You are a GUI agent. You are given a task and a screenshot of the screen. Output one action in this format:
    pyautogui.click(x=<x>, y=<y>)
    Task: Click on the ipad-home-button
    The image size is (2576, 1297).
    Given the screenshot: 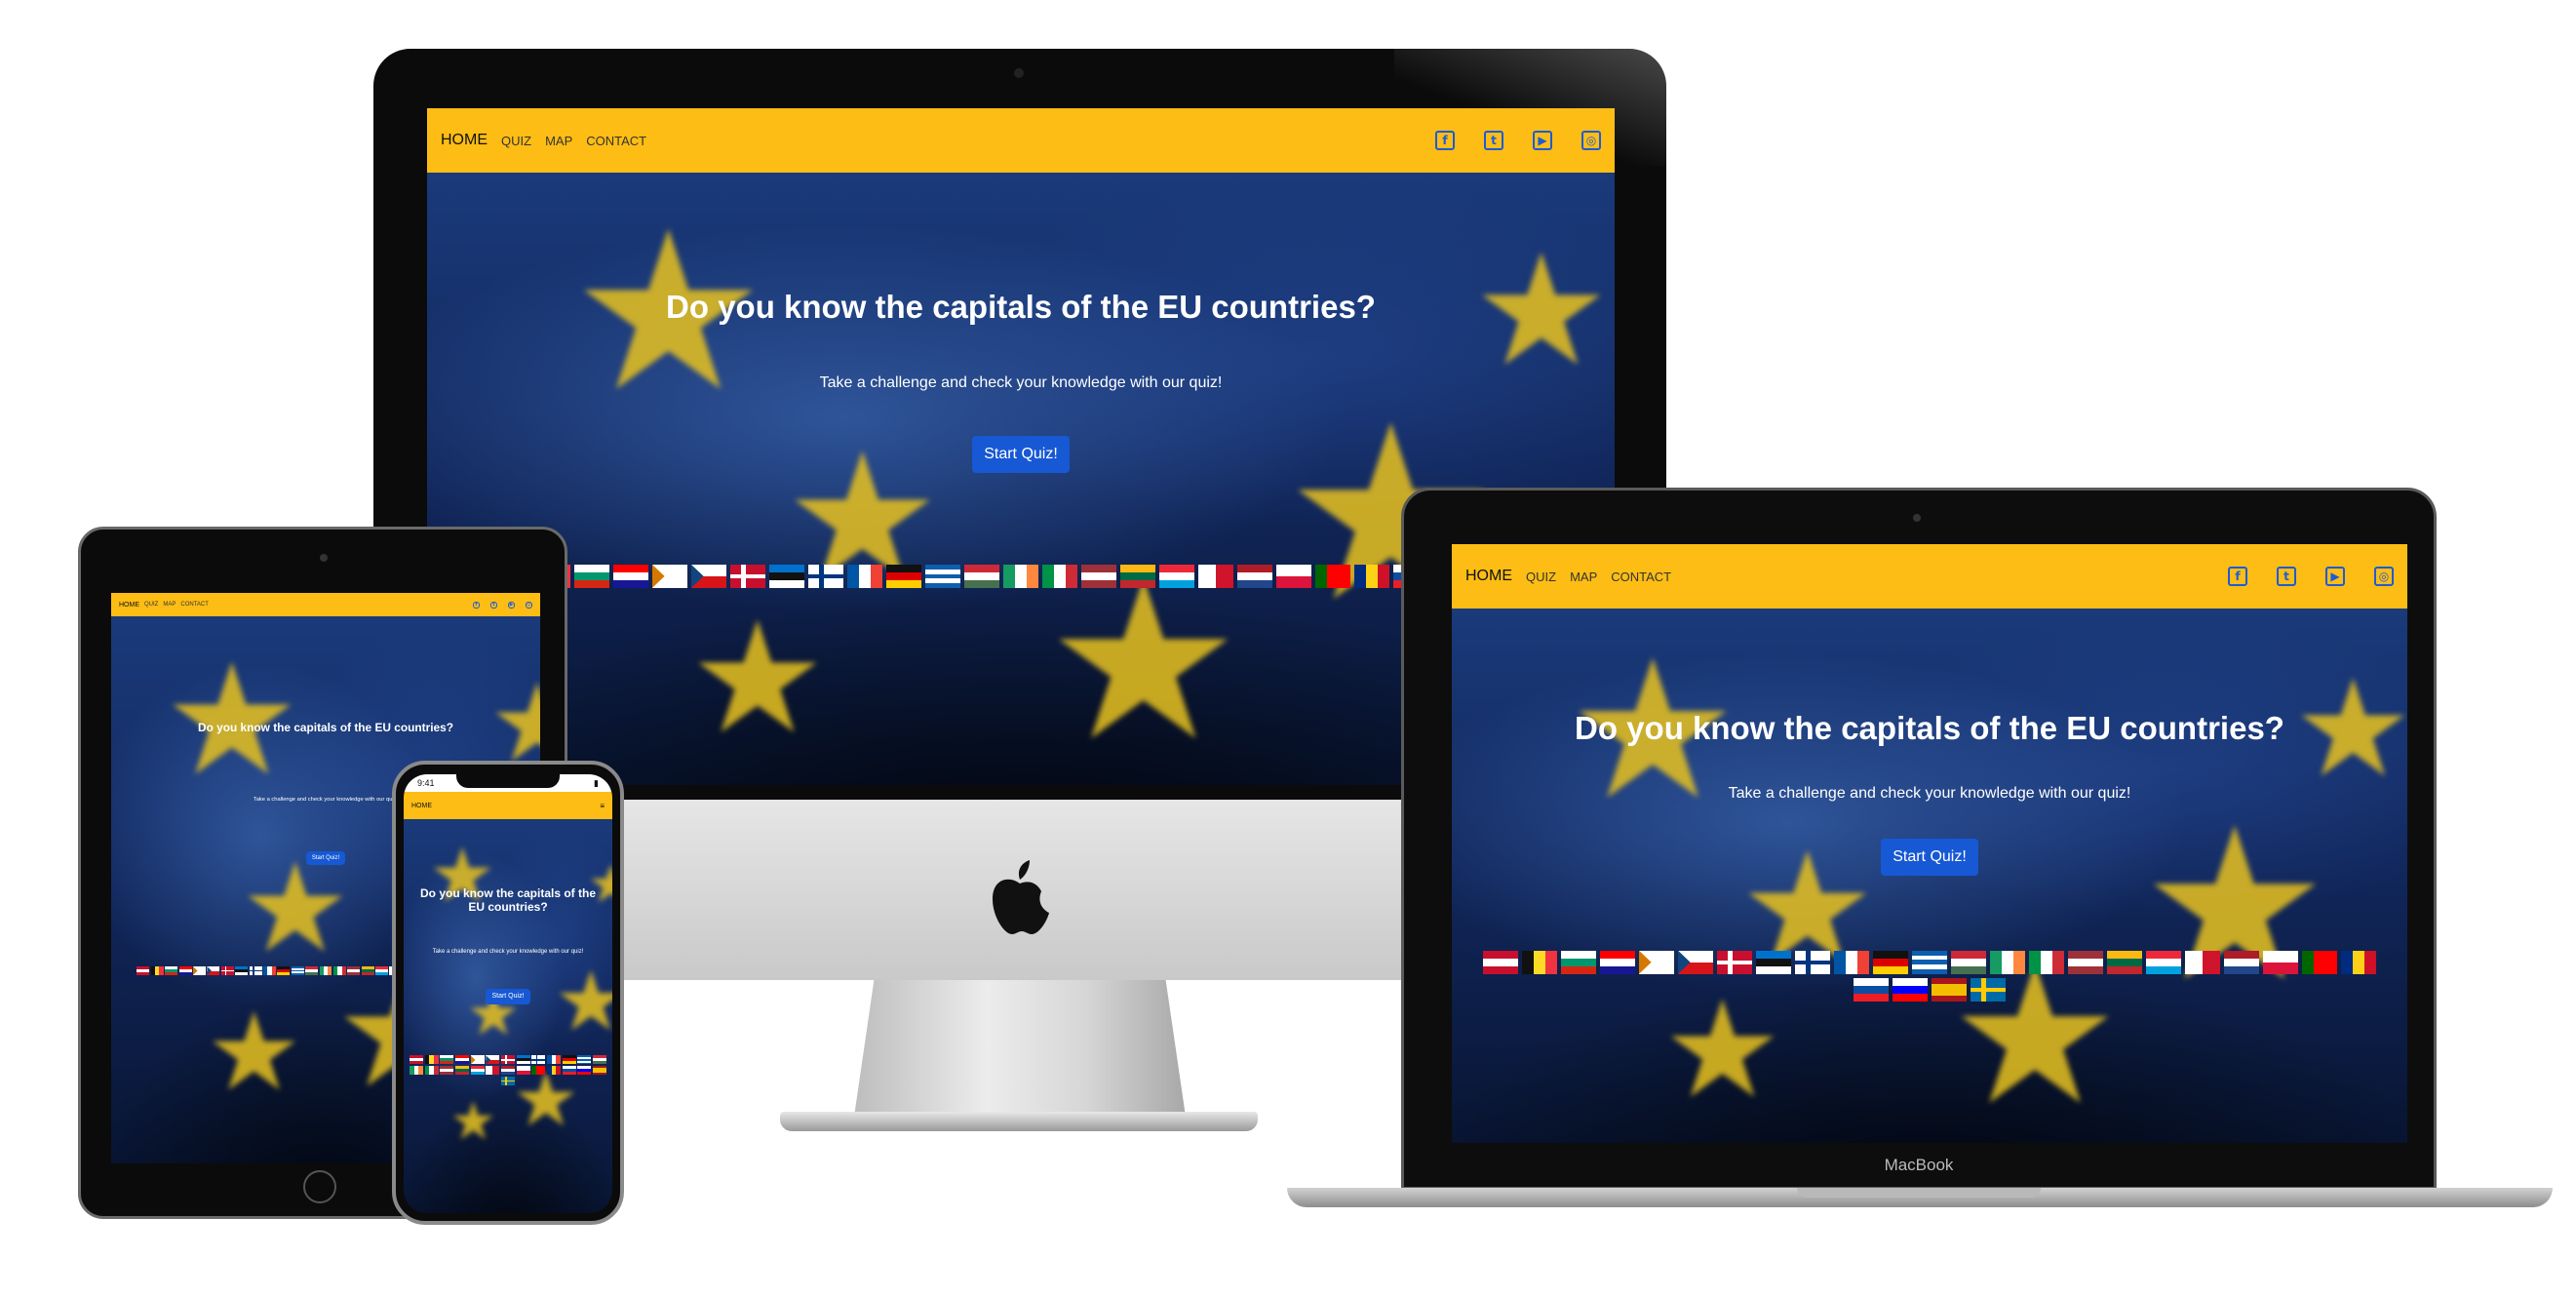 What is the action you would take?
    pyautogui.click(x=319, y=1186)
    